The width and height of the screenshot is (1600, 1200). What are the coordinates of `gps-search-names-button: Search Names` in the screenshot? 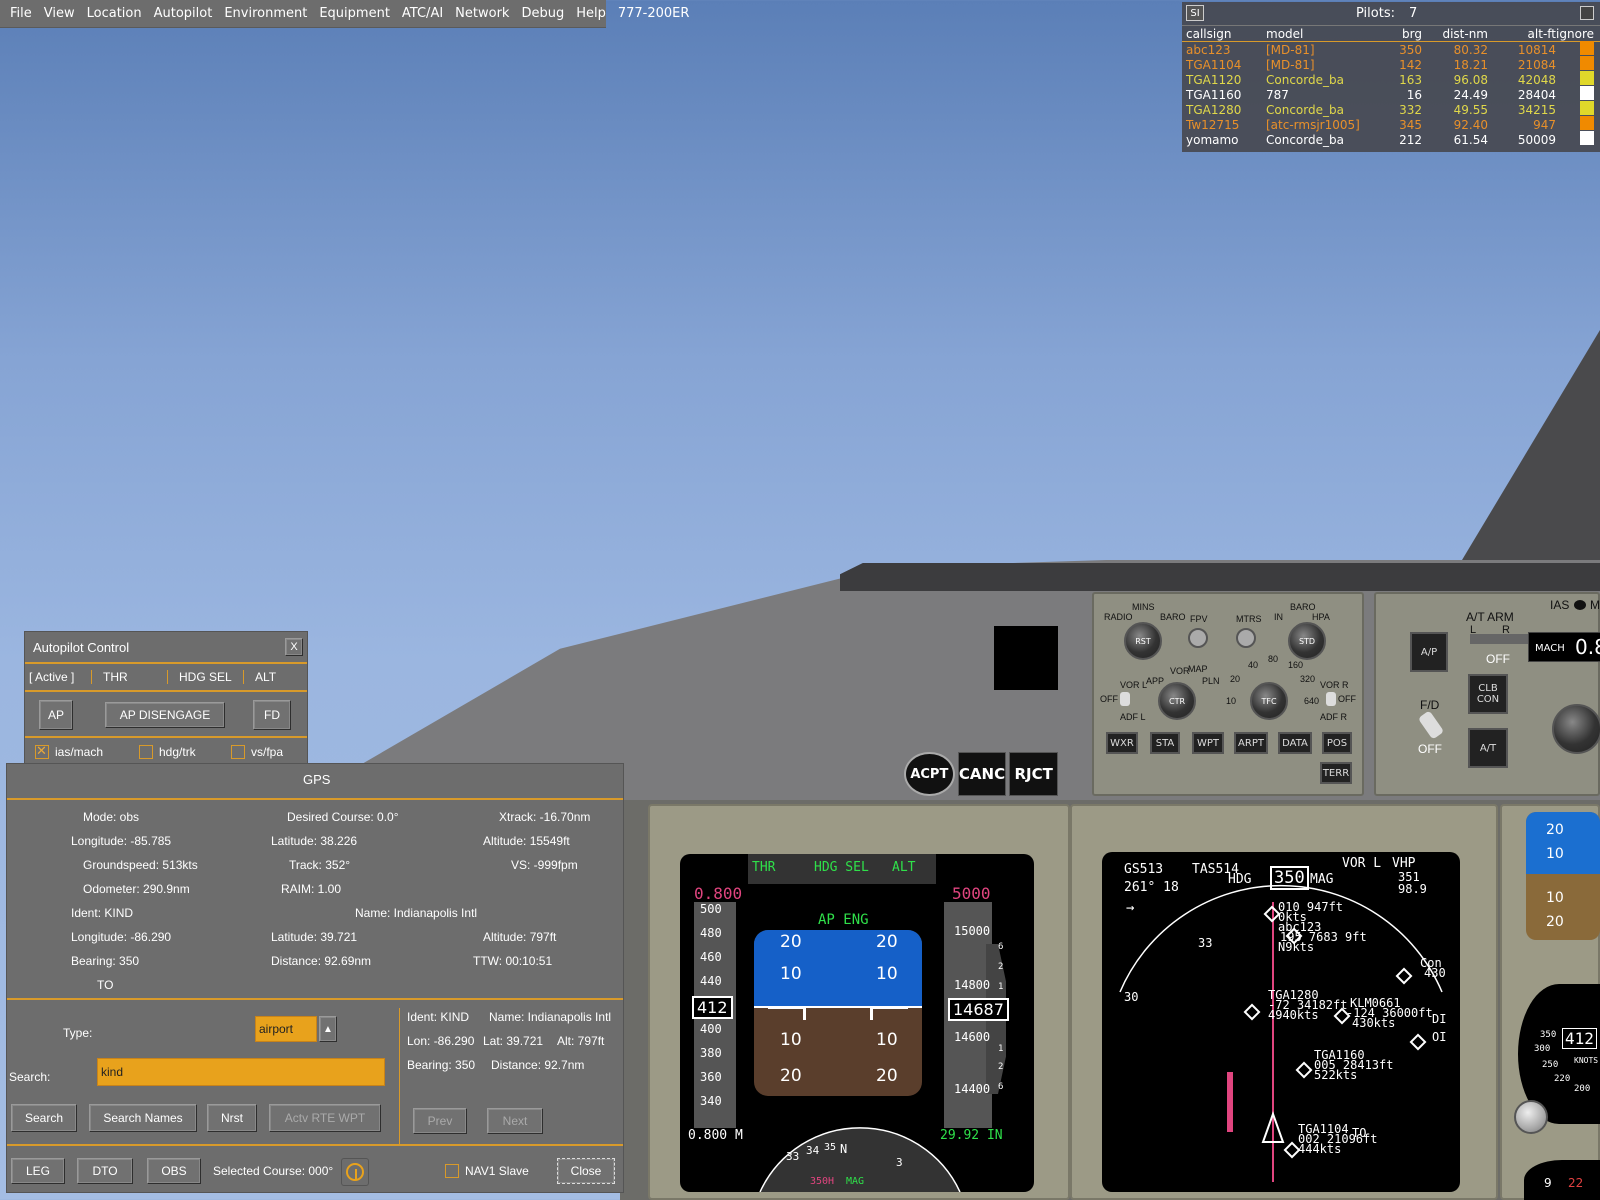 It's located at (143, 1118).